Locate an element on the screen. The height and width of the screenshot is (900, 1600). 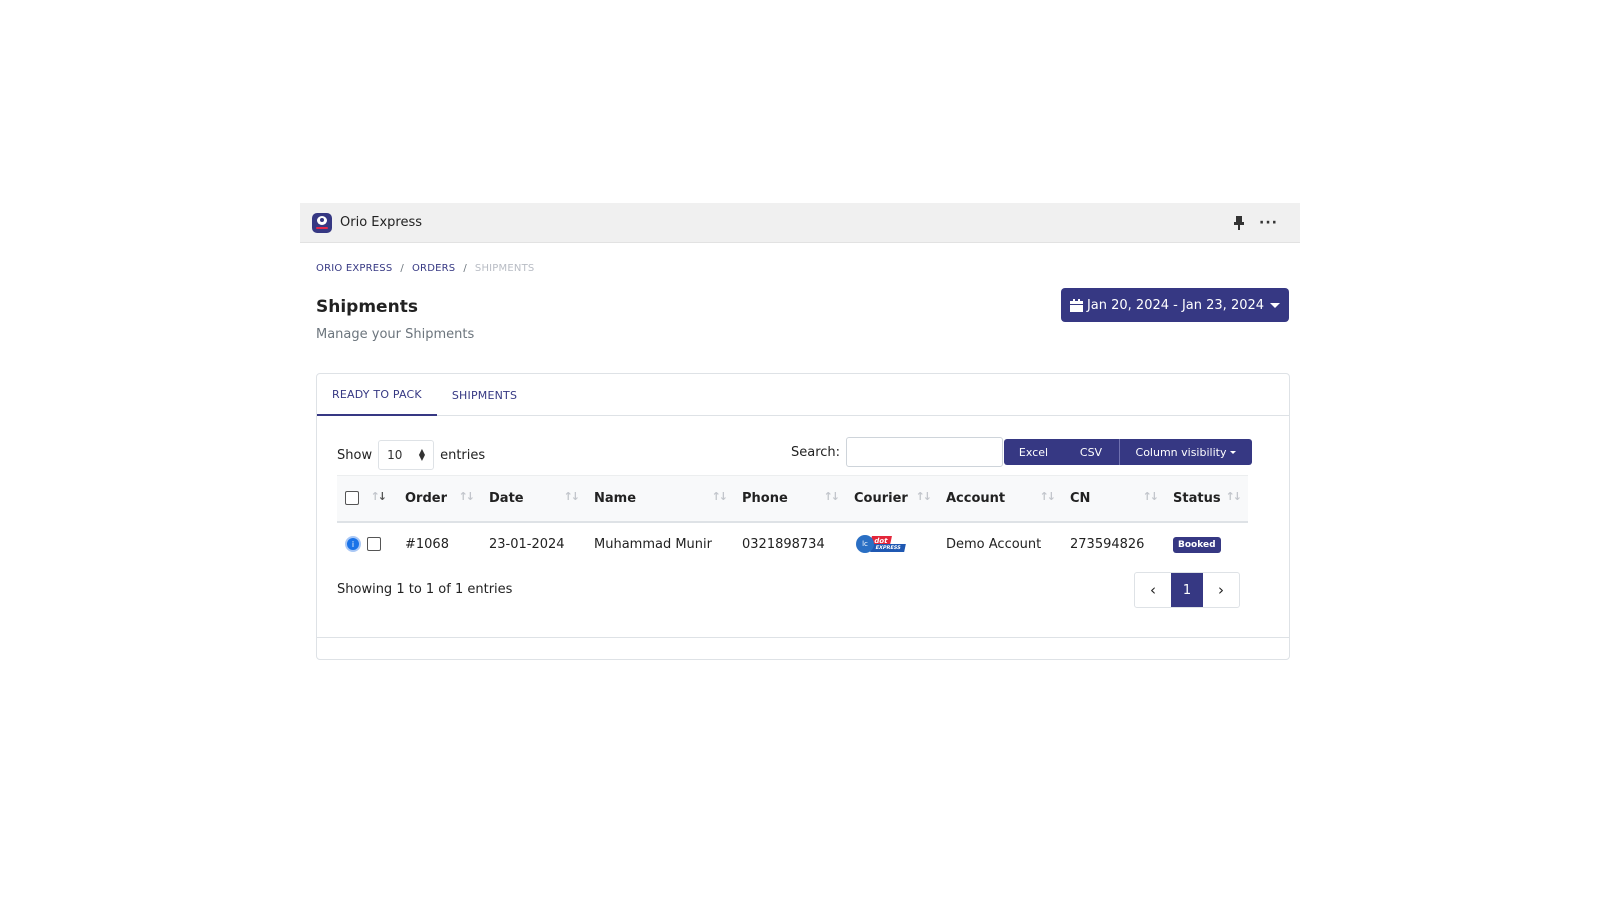
table-info: Showing 1 to 1 of 1 entries is located at coordinates (425, 589).